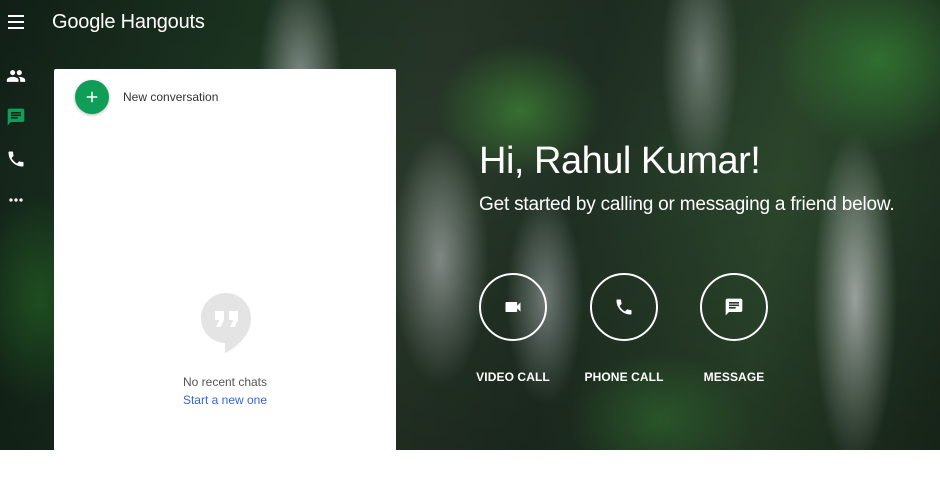 This screenshot has width=940, height=492. Describe the element at coordinates (620, 161) in the screenshot. I see `greeting-heading: Hi, Rahul Kumar!` at that location.